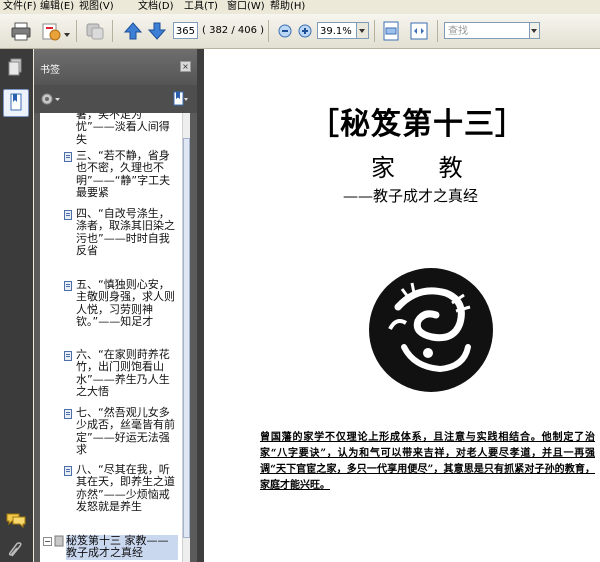 Image resolution: width=600 pixels, height=562 pixels. Describe the element at coordinates (201, 7) in the screenshot. I see `menu-tools: 工具(T)` at that location.